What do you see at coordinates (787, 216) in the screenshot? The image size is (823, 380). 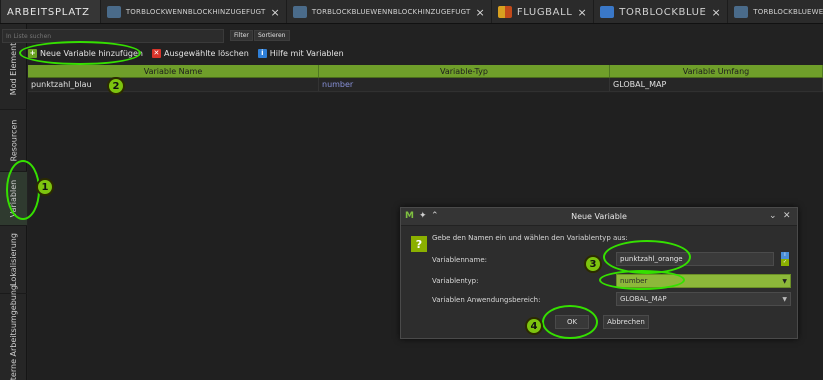 I see `close-icon: ✕` at bounding box center [787, 216].